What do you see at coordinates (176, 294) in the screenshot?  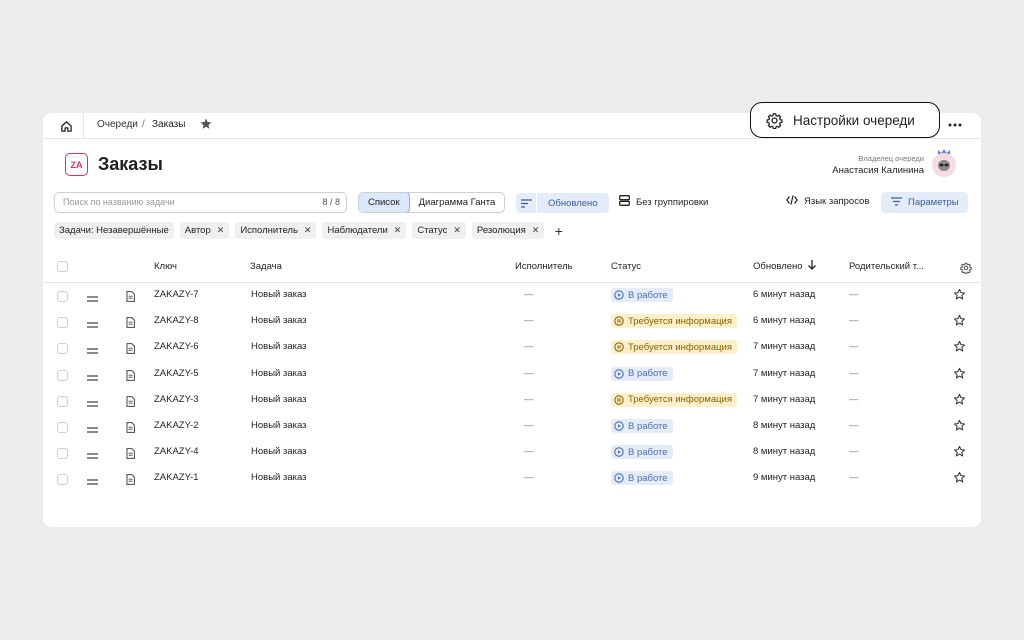 I see `issue-key: ZAKAZY-7` at bounding box center [176, 294].